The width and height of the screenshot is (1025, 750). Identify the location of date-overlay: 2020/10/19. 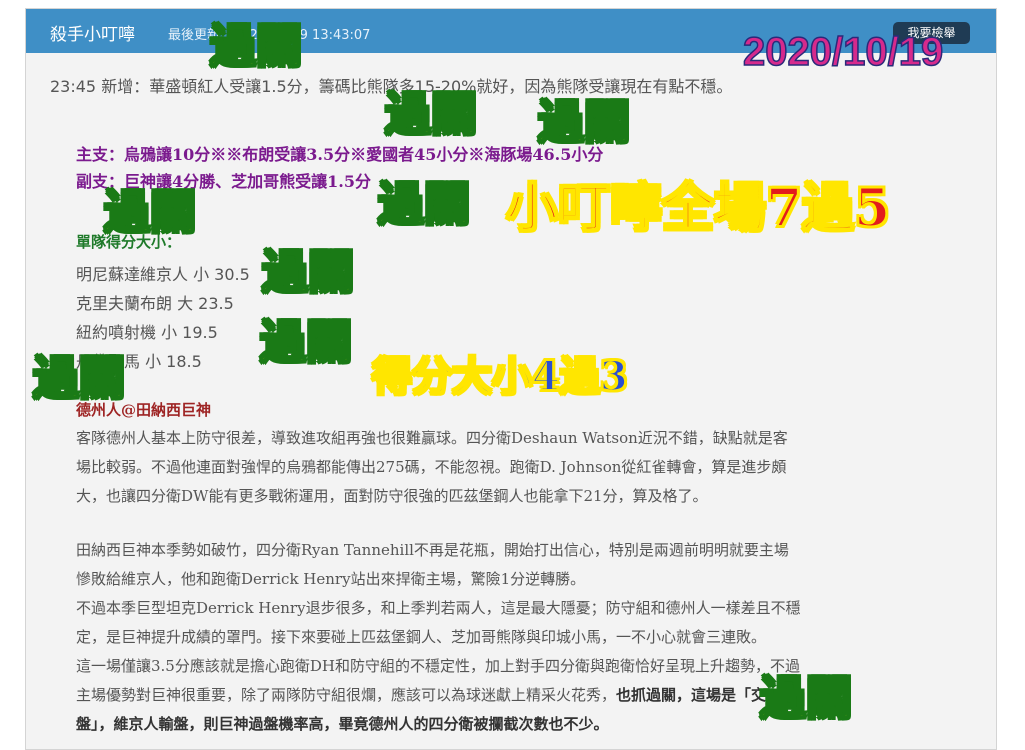
(843, 52).